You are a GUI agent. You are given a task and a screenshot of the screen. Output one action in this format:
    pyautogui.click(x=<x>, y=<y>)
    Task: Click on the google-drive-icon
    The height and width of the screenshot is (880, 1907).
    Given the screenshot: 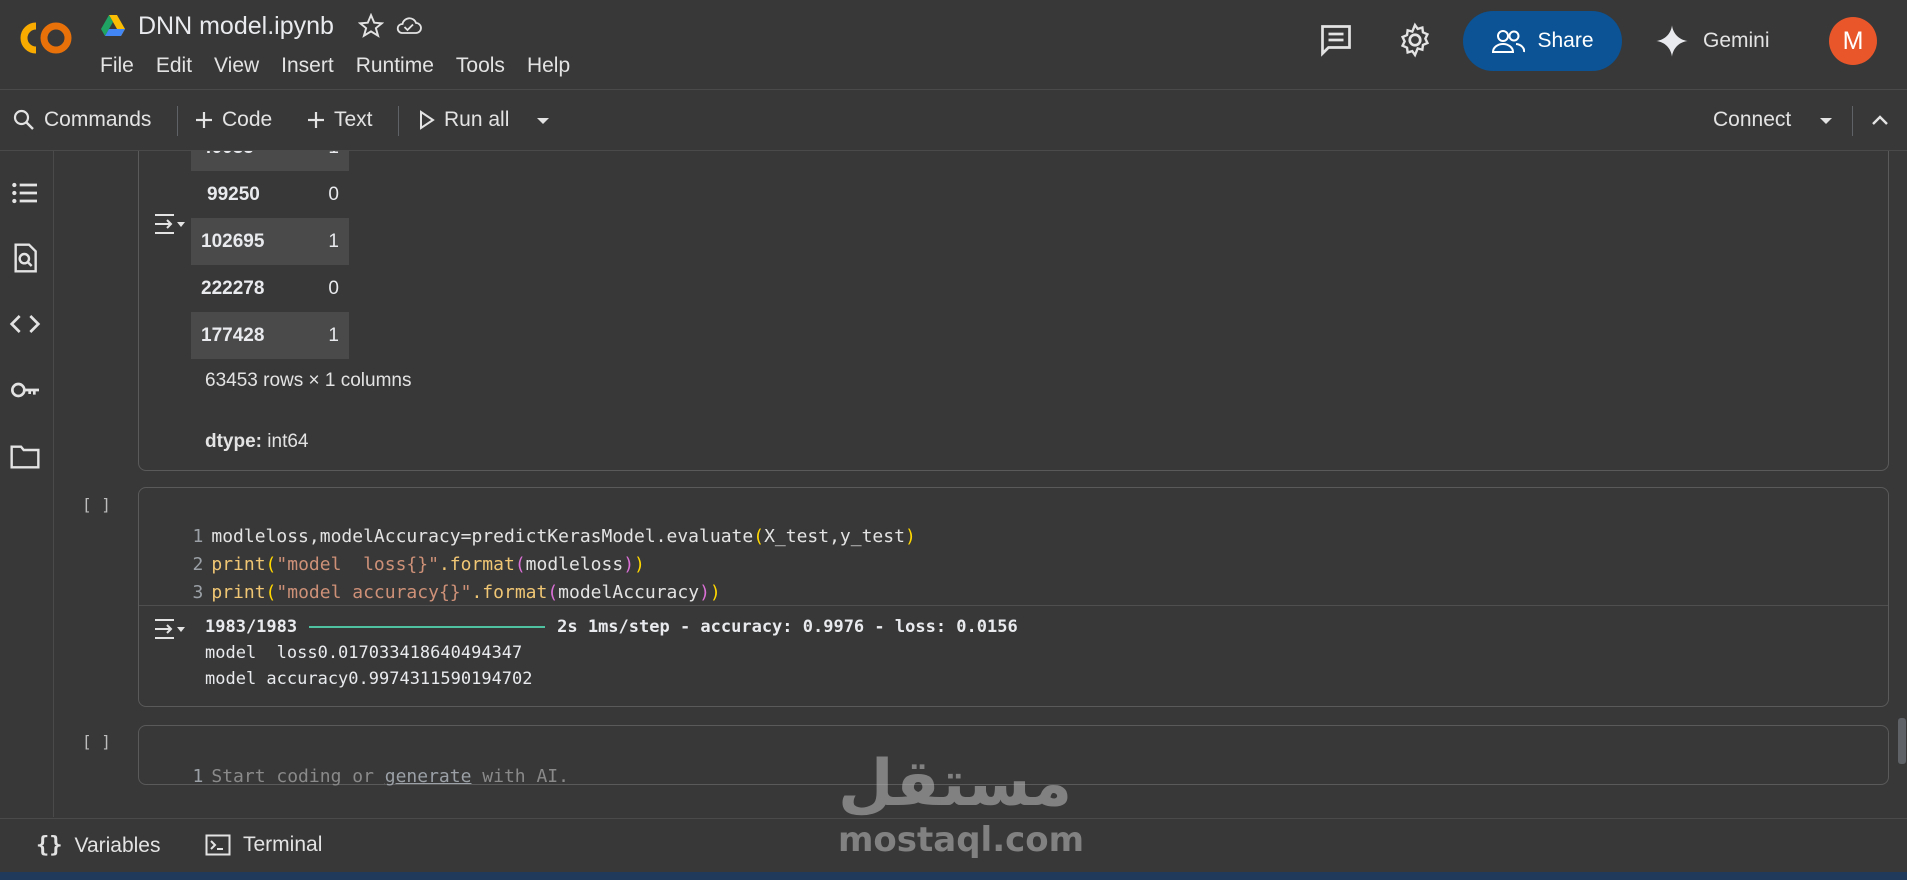 What is the action you would take?
    pyautogui.click(x=113, y=26)
    